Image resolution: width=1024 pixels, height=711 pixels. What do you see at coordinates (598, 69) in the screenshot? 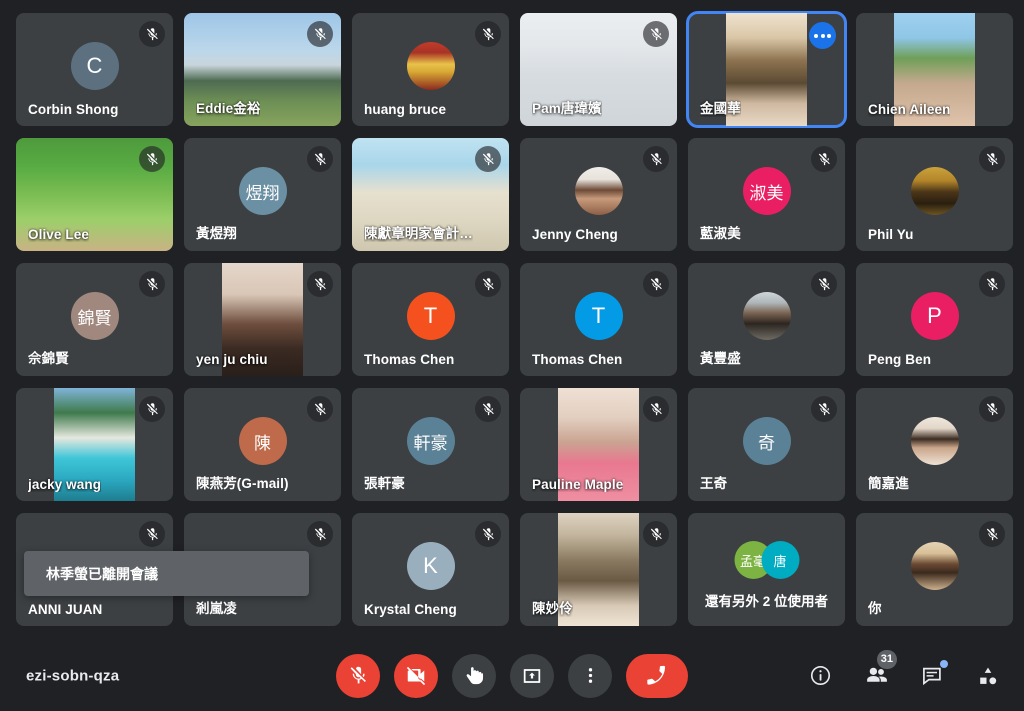
I see `participant-tile: Pam唐瑋嬪` at bounding box center [598, 69].